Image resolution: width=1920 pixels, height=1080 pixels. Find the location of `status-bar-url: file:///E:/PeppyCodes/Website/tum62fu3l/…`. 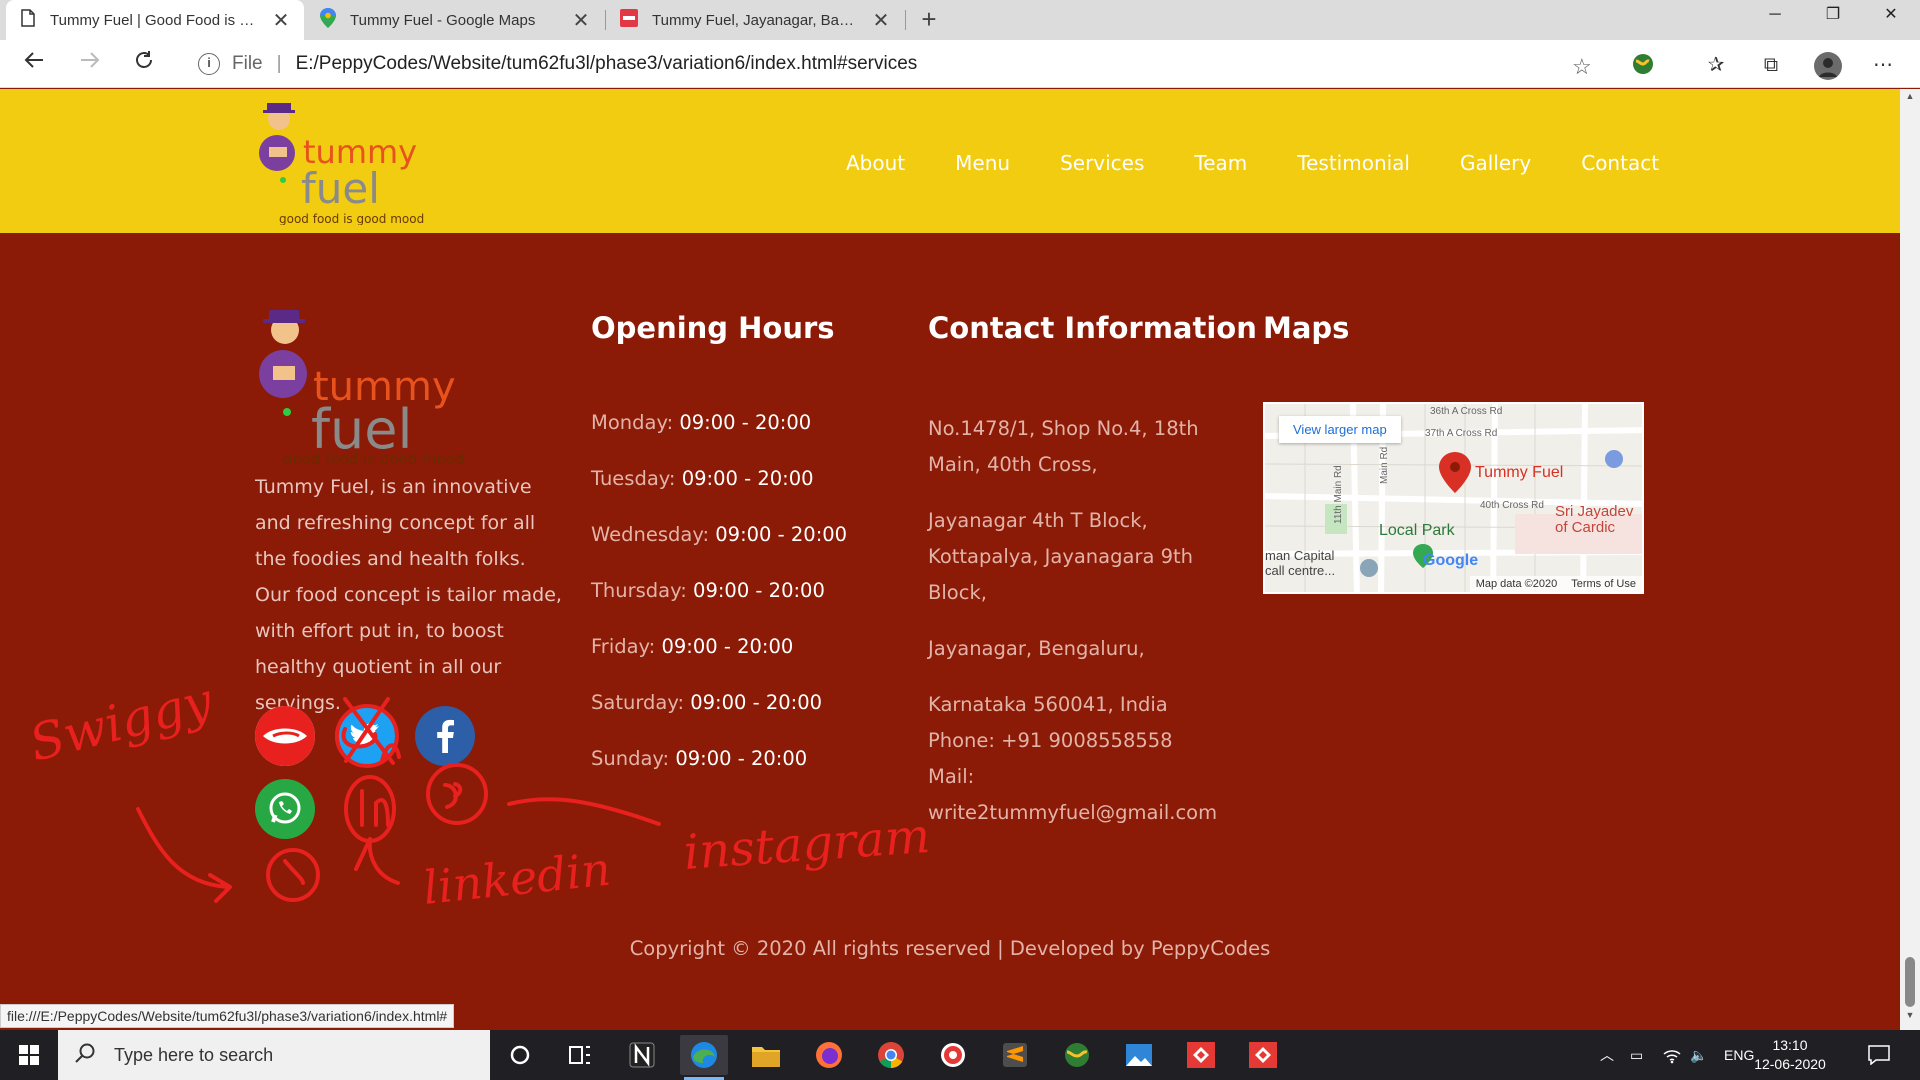

status-bar-url: file:///E:/PeppyCodes/Website/tum62fu3l/… is located at coordinates (227, 1016).